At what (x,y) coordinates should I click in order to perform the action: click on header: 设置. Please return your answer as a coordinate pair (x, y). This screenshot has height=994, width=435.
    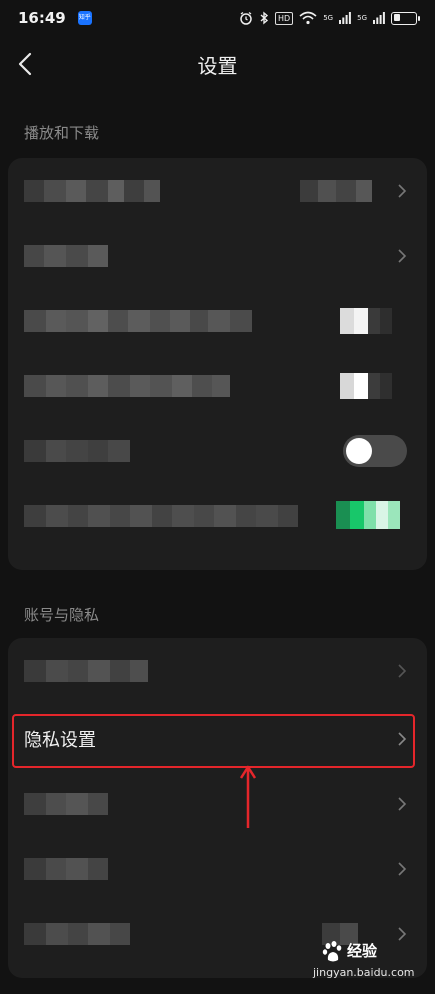
    Looking at the image, I should click on (217, 65).